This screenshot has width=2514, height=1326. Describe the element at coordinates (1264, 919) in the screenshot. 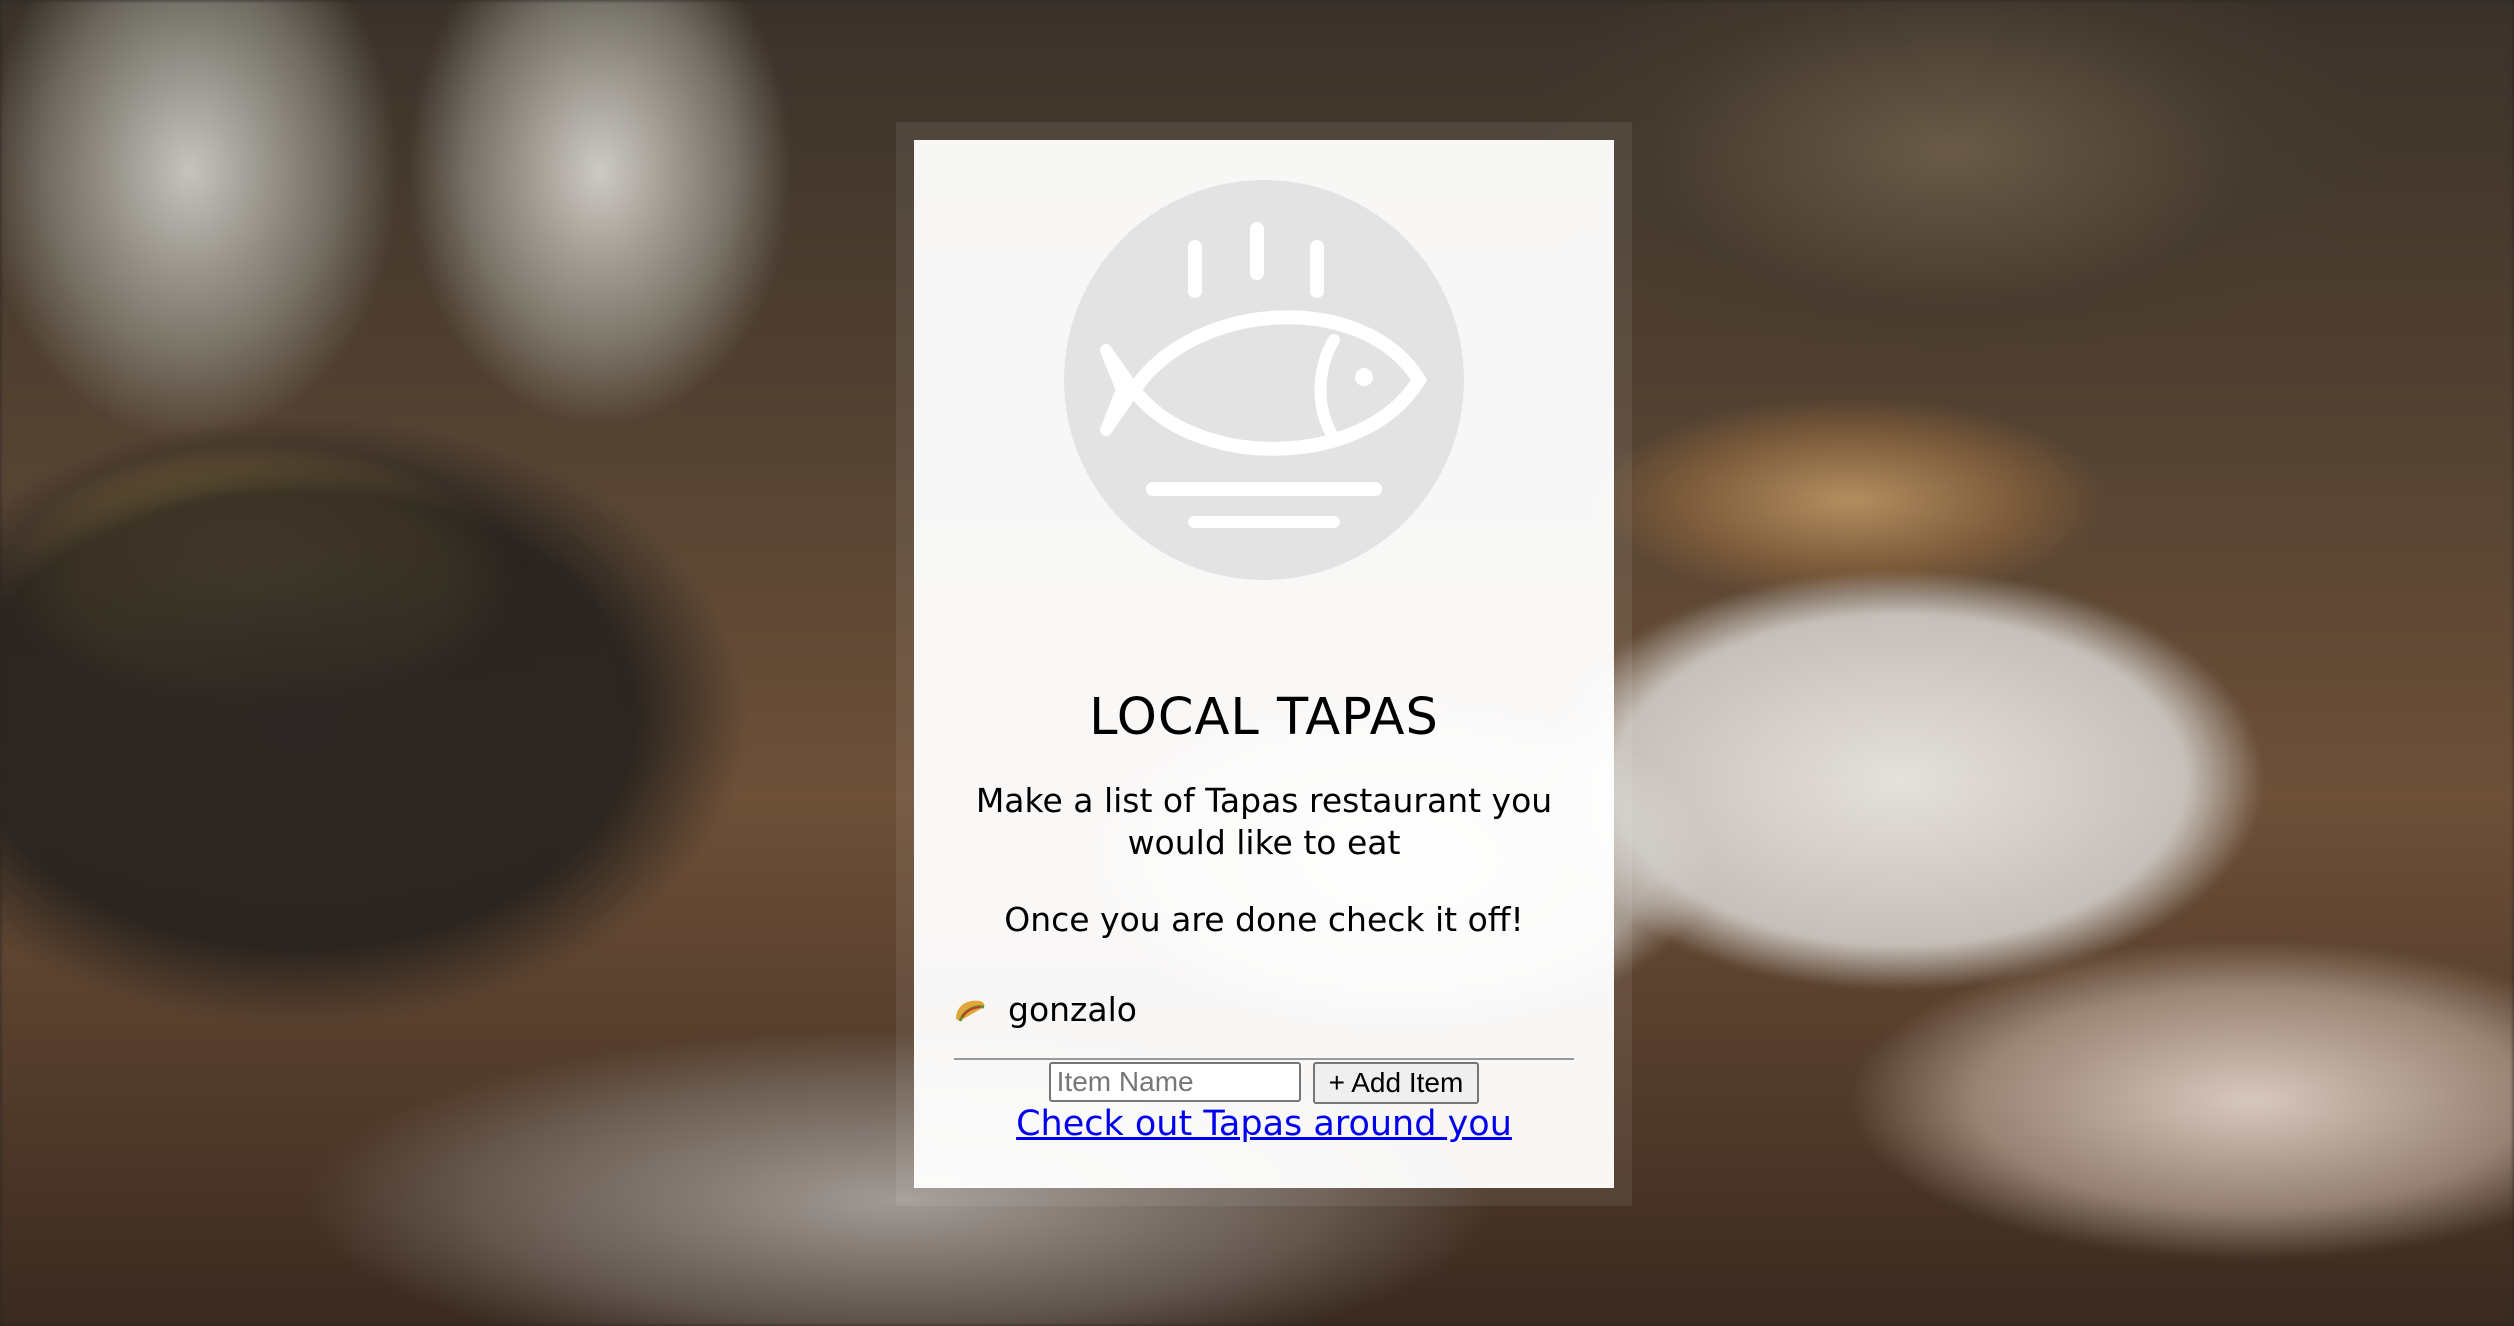

I see `instruction-text: Once you are done check it off!` at that location.